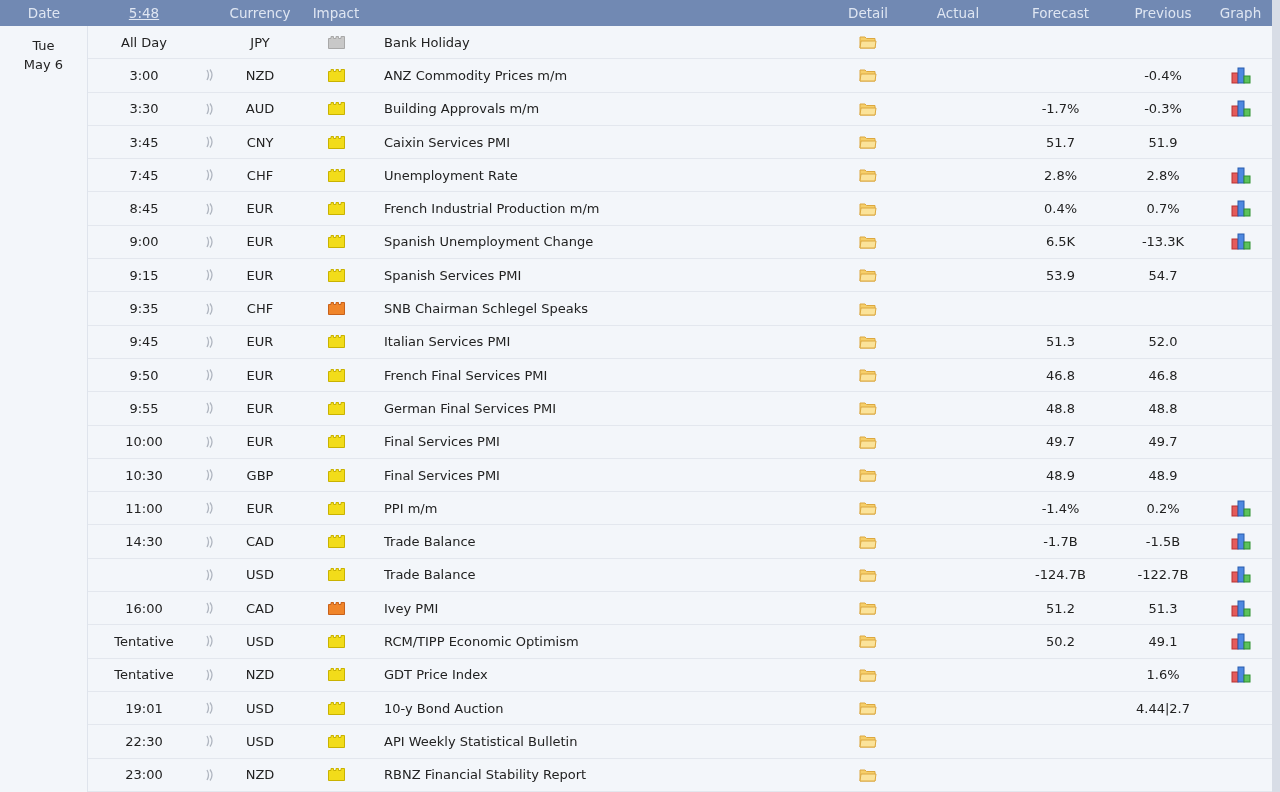 The image size is (1280, 792). I want to click on time-cell: 9:00, so click(144, 242).